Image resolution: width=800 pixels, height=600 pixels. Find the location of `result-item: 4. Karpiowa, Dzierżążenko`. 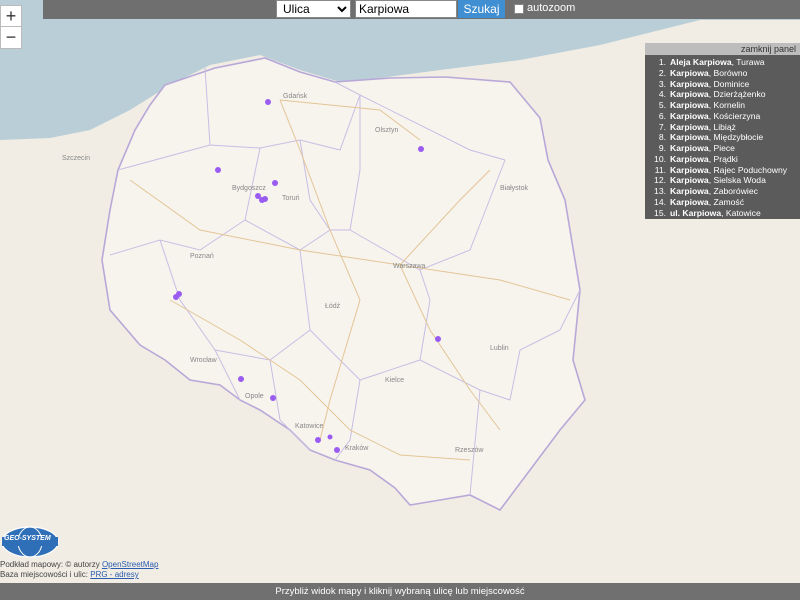

result-item: 4. Karpiowa, Dzierżążenko is located at coordinates (722, 94).